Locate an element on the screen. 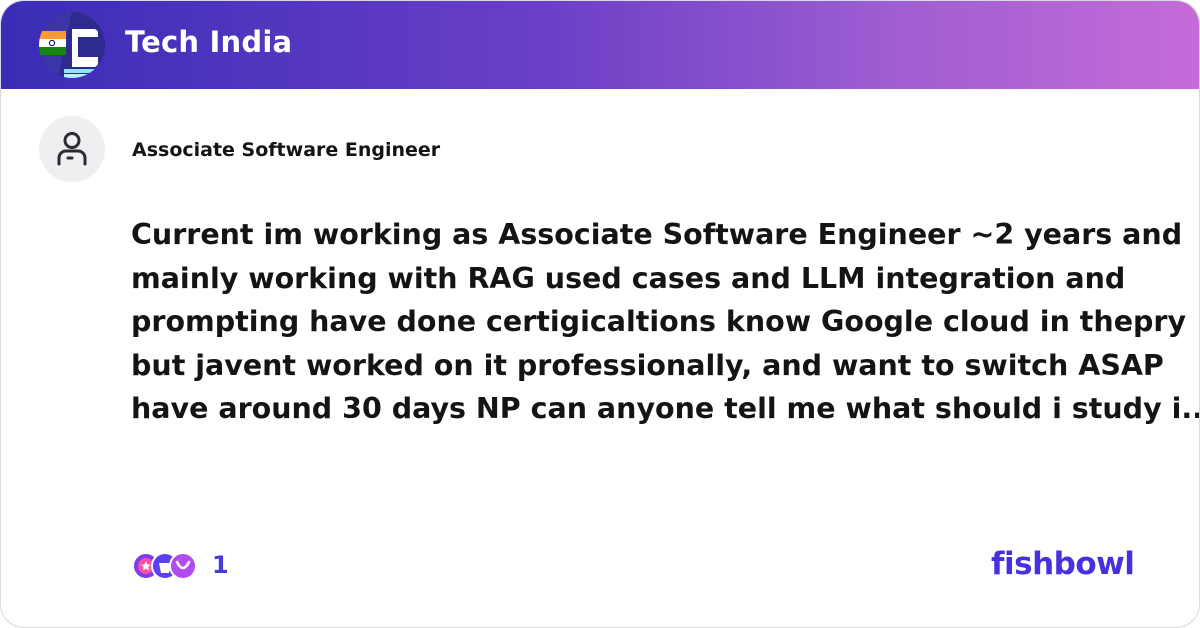 Image resolution: width=1200 pixels, height=628 pixels. reaction-icons is located at coordinates (165, 566).